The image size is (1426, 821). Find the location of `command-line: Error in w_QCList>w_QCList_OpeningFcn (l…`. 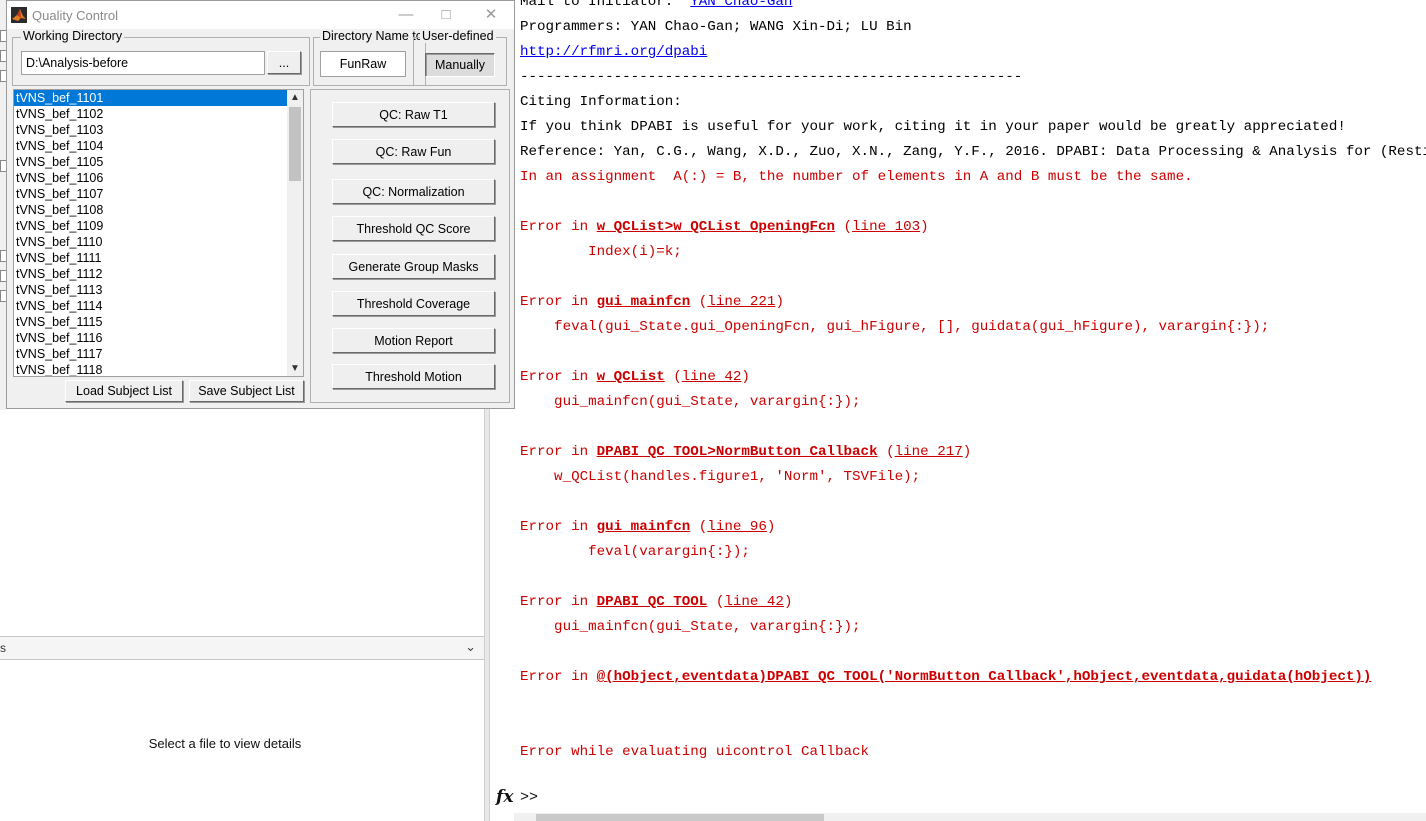

command-line: Error in w_QCList>w_QCList_OpeningFcn (l… is located at coordinates (973, 227).